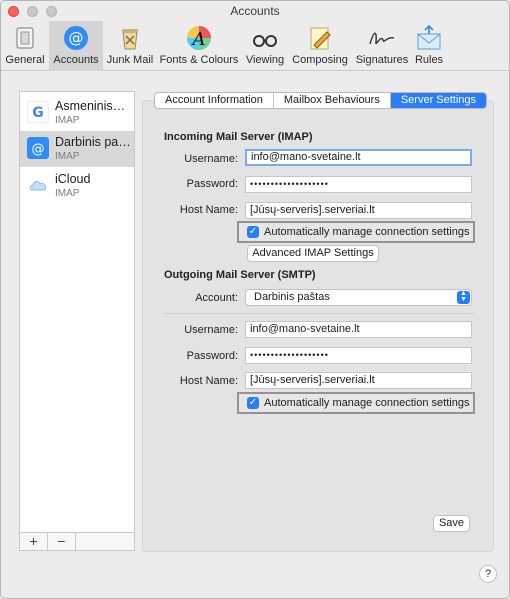 The width and height of the screenshot is (510, 599). What do you see at coordinates (358, 210) in the screenshot?
I see `incoming-host-field: [Jūsų-serveris].serveriai.lt` at bounding box center [358, 210].